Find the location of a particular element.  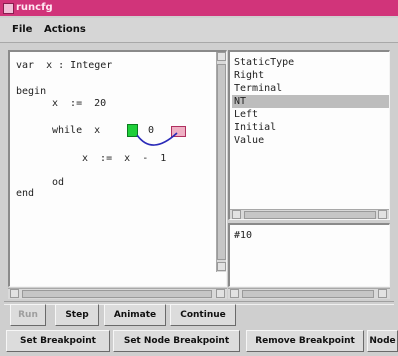

remove-breakpoint-button: Remove Breakpoint is located at coordinates (305, 341).